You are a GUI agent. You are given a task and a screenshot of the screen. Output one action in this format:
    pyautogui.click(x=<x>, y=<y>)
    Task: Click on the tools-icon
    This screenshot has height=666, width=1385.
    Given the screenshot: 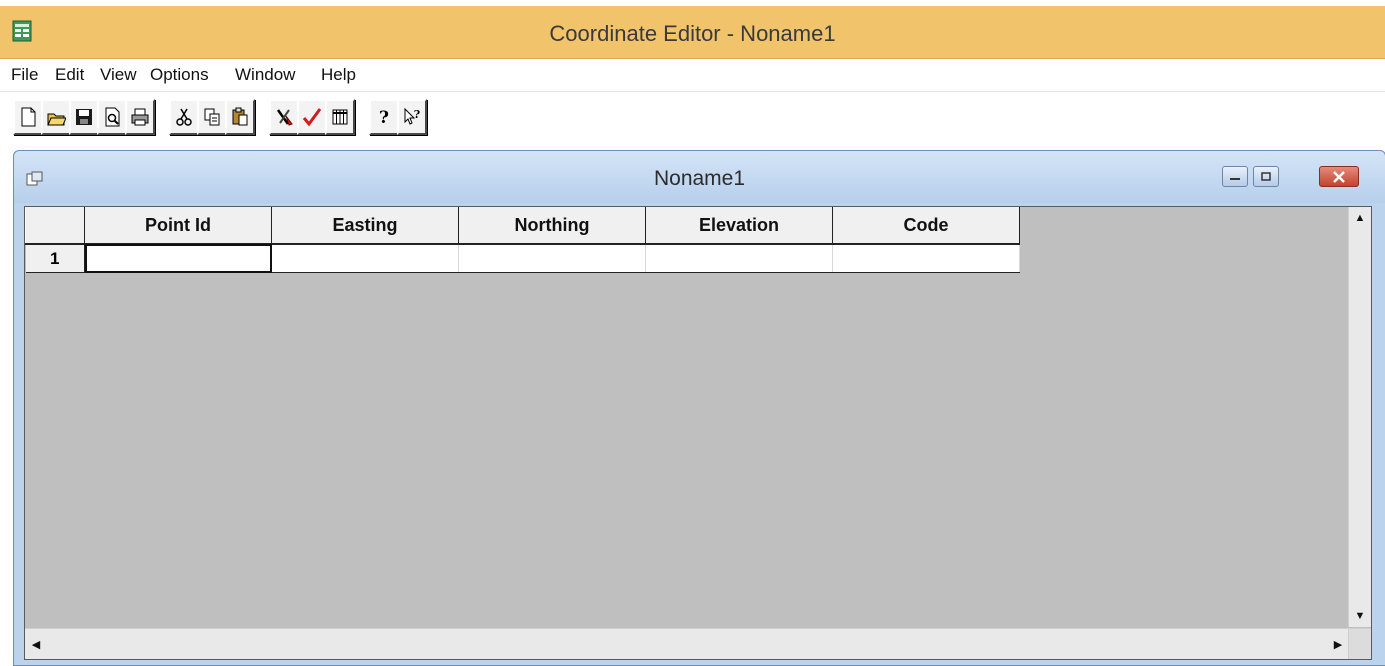 What is the action you would take?
    pyautogui.click(x=284, y=117)
    